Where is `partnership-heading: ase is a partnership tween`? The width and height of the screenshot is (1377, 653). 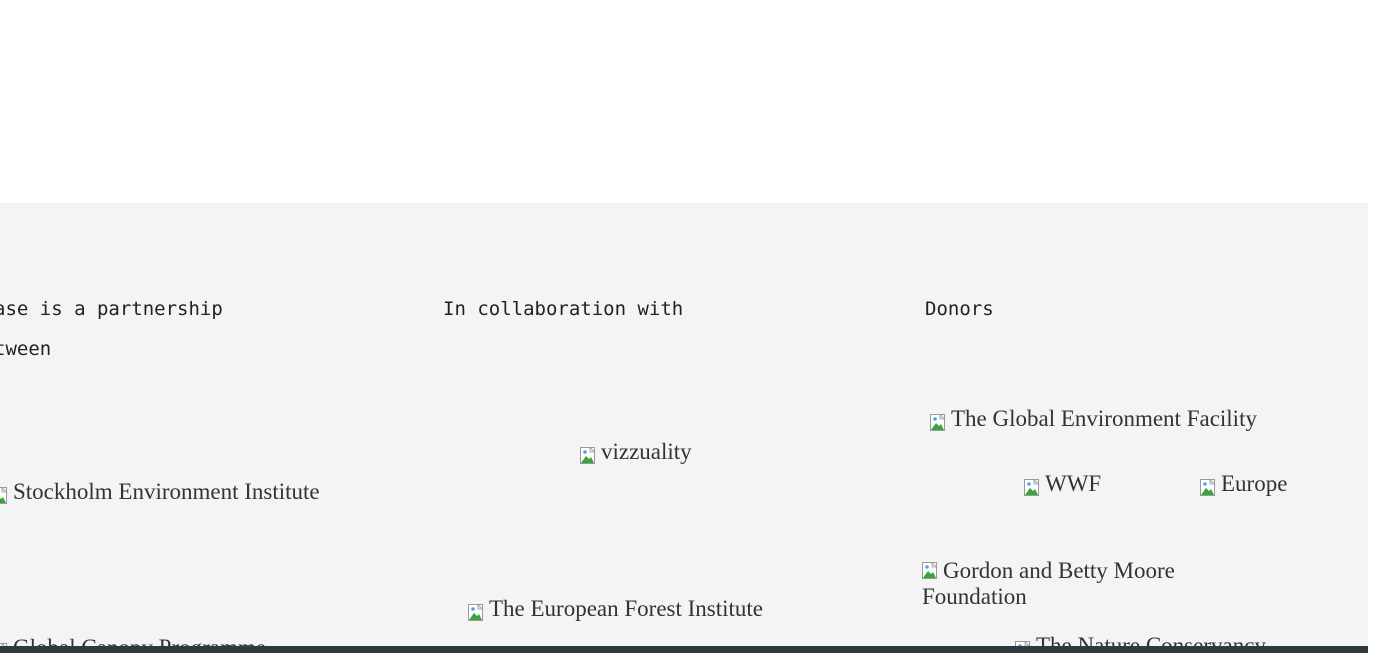 partnership-heading: ase is a partnership tween is located at coordinates (111, 329).